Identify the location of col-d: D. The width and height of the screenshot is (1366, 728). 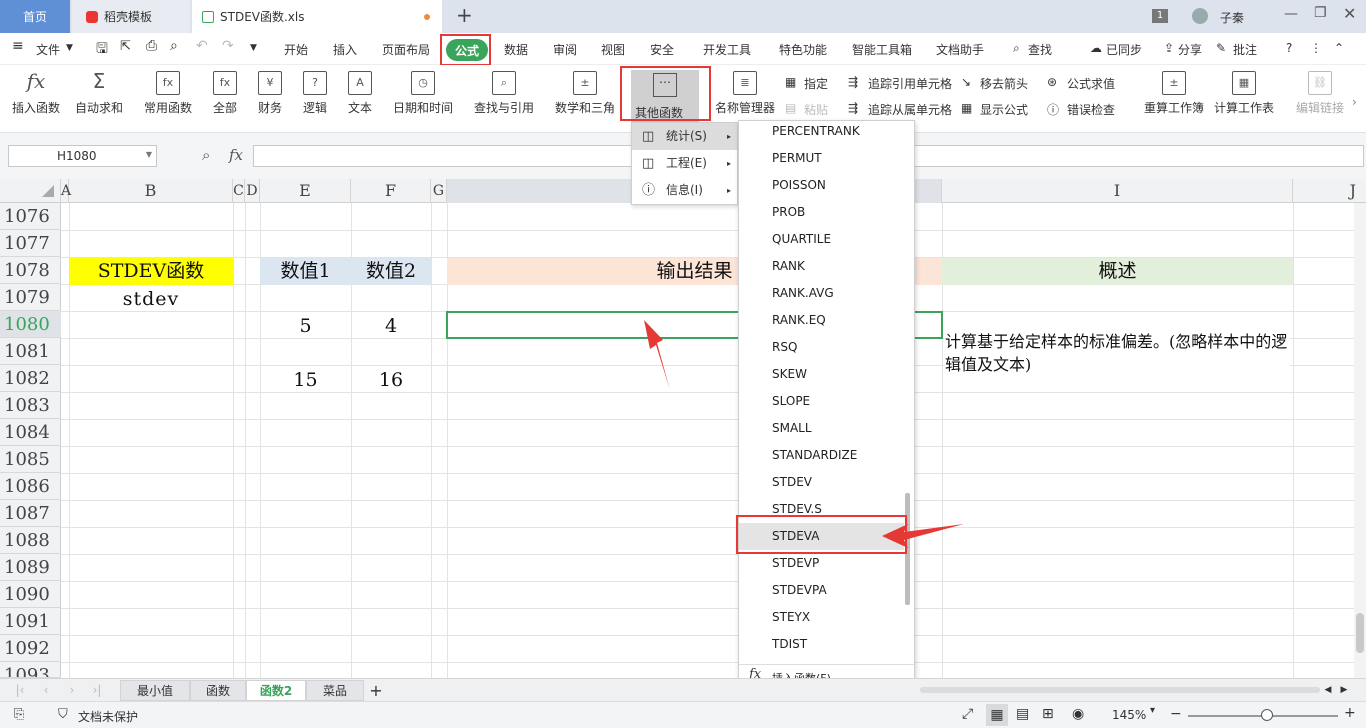
(252, 191).